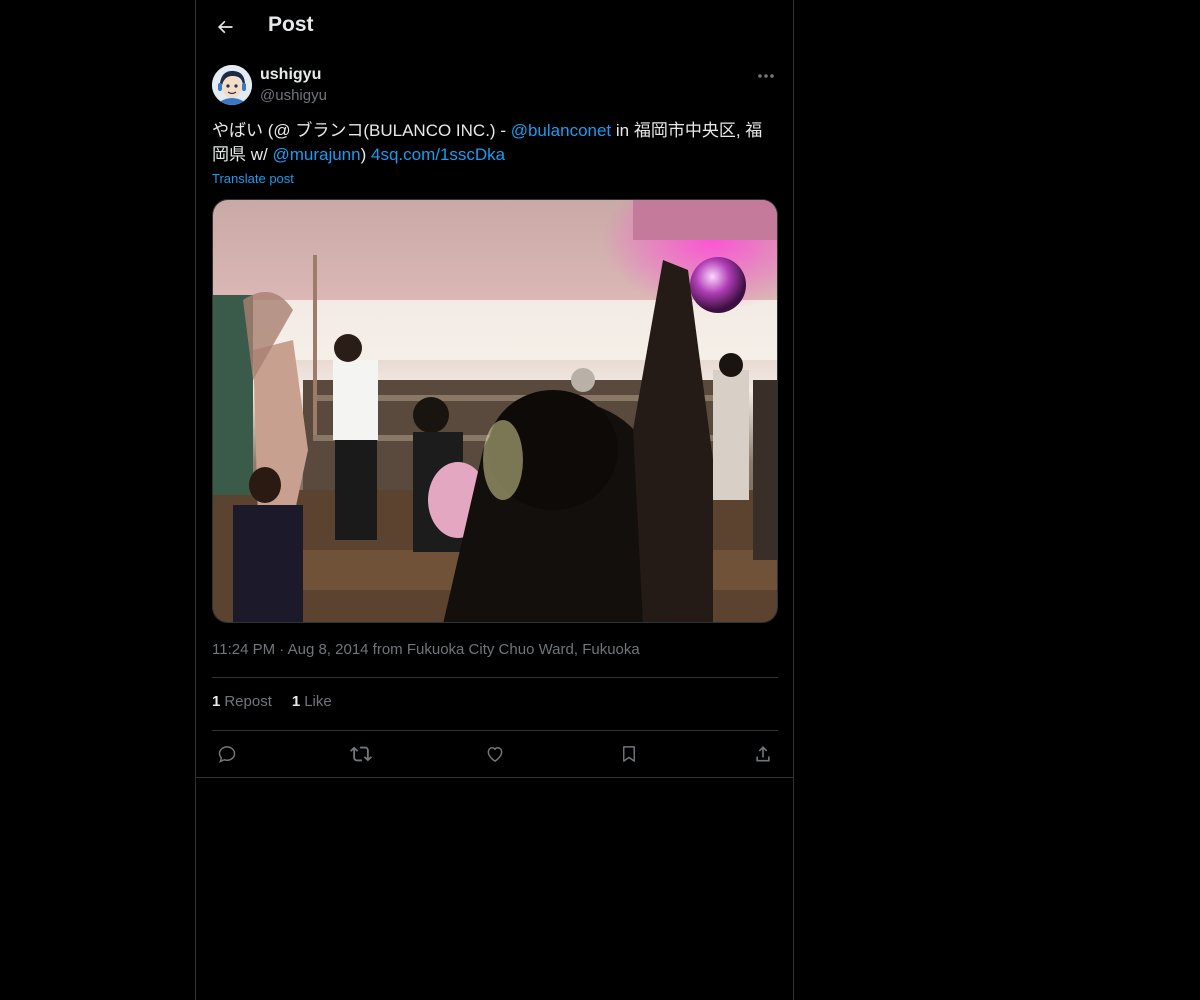 The image size is (1200, 1000). I want to click on share-icon, so click(763, 754).